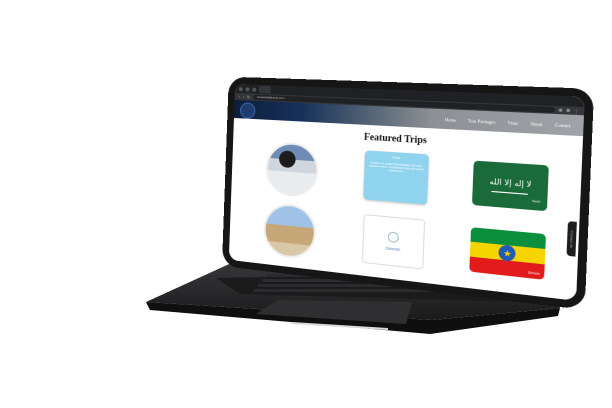 Image resolution: width=612 pixels, height=408 pixels. I want to click on window-maximize-dot, so click(254, 89).